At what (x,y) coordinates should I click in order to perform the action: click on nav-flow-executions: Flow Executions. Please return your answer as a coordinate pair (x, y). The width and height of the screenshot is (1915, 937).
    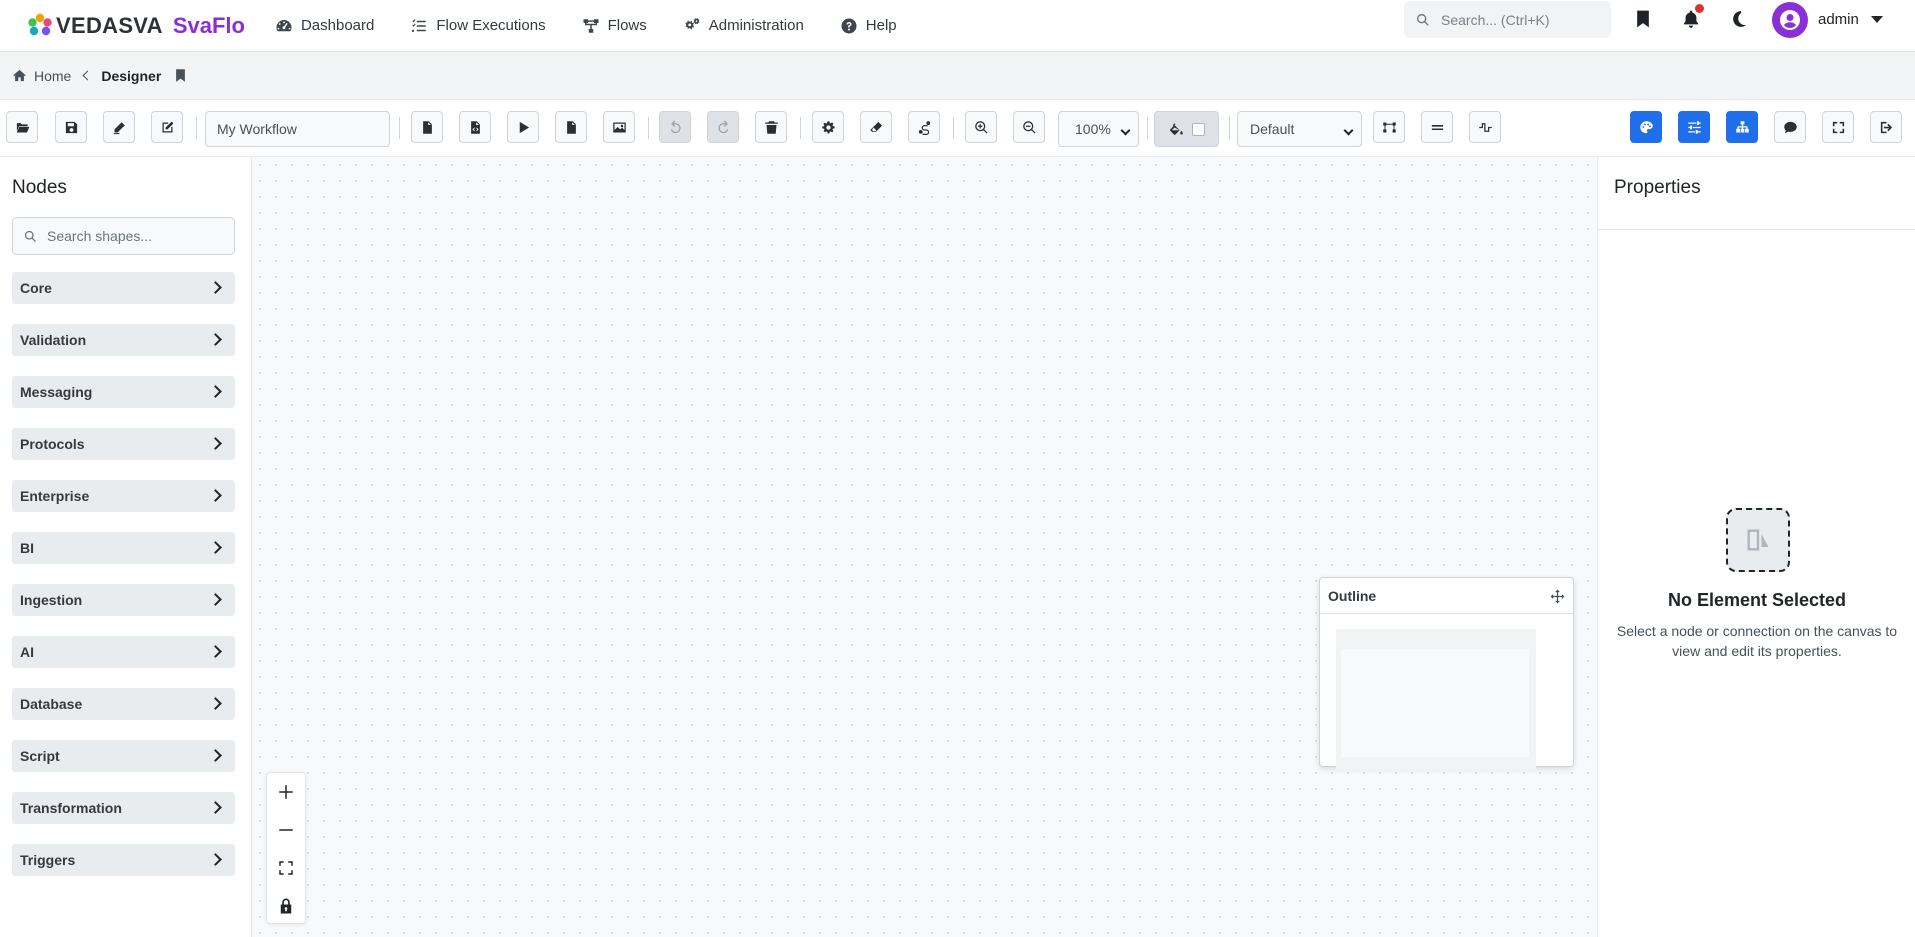
    Looking at the image, I should click on (478, 26).